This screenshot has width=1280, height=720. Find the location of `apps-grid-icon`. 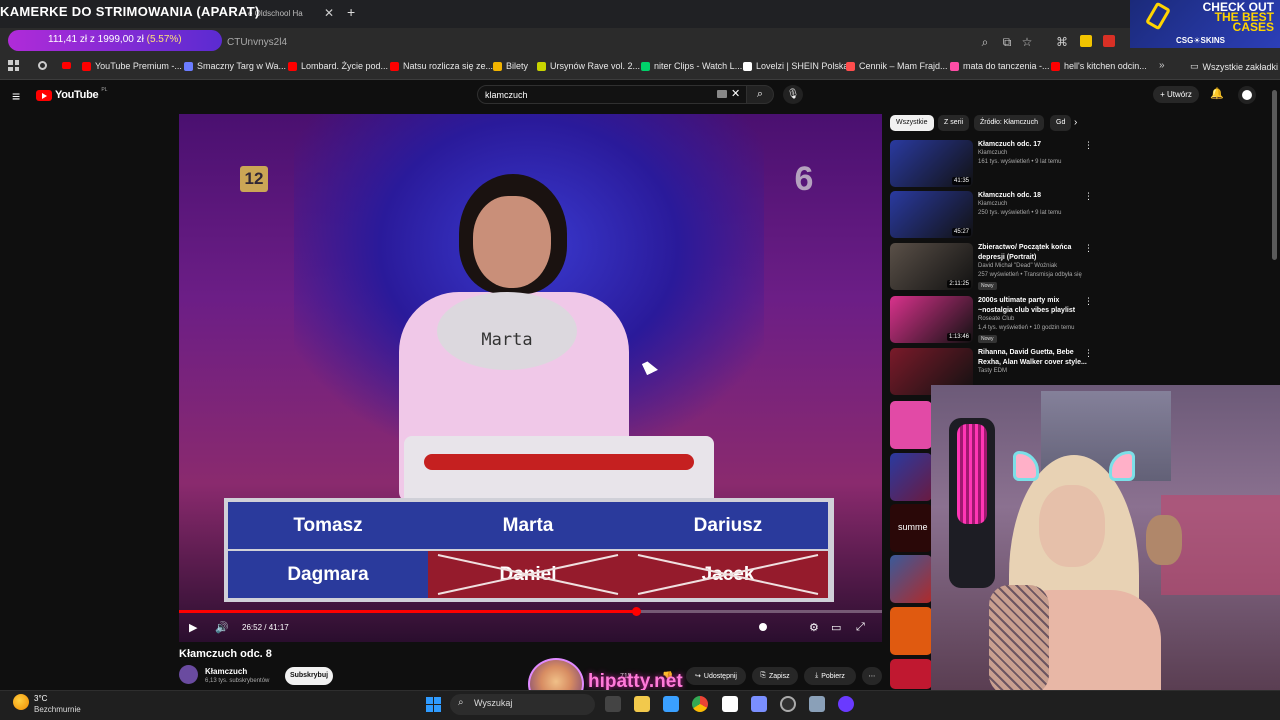

apps-grid-icon is located at coordinates (13, 65).